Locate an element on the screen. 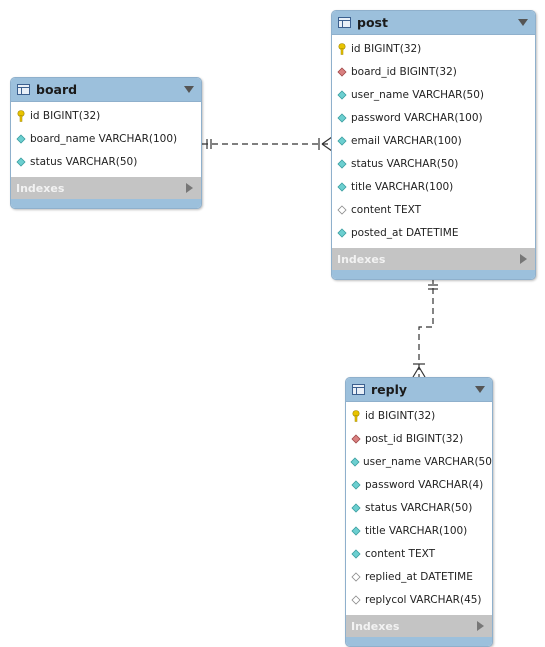 The image size is (545, 647). column-row: email VARCHAR(100) is located at coordinates (433, 140).